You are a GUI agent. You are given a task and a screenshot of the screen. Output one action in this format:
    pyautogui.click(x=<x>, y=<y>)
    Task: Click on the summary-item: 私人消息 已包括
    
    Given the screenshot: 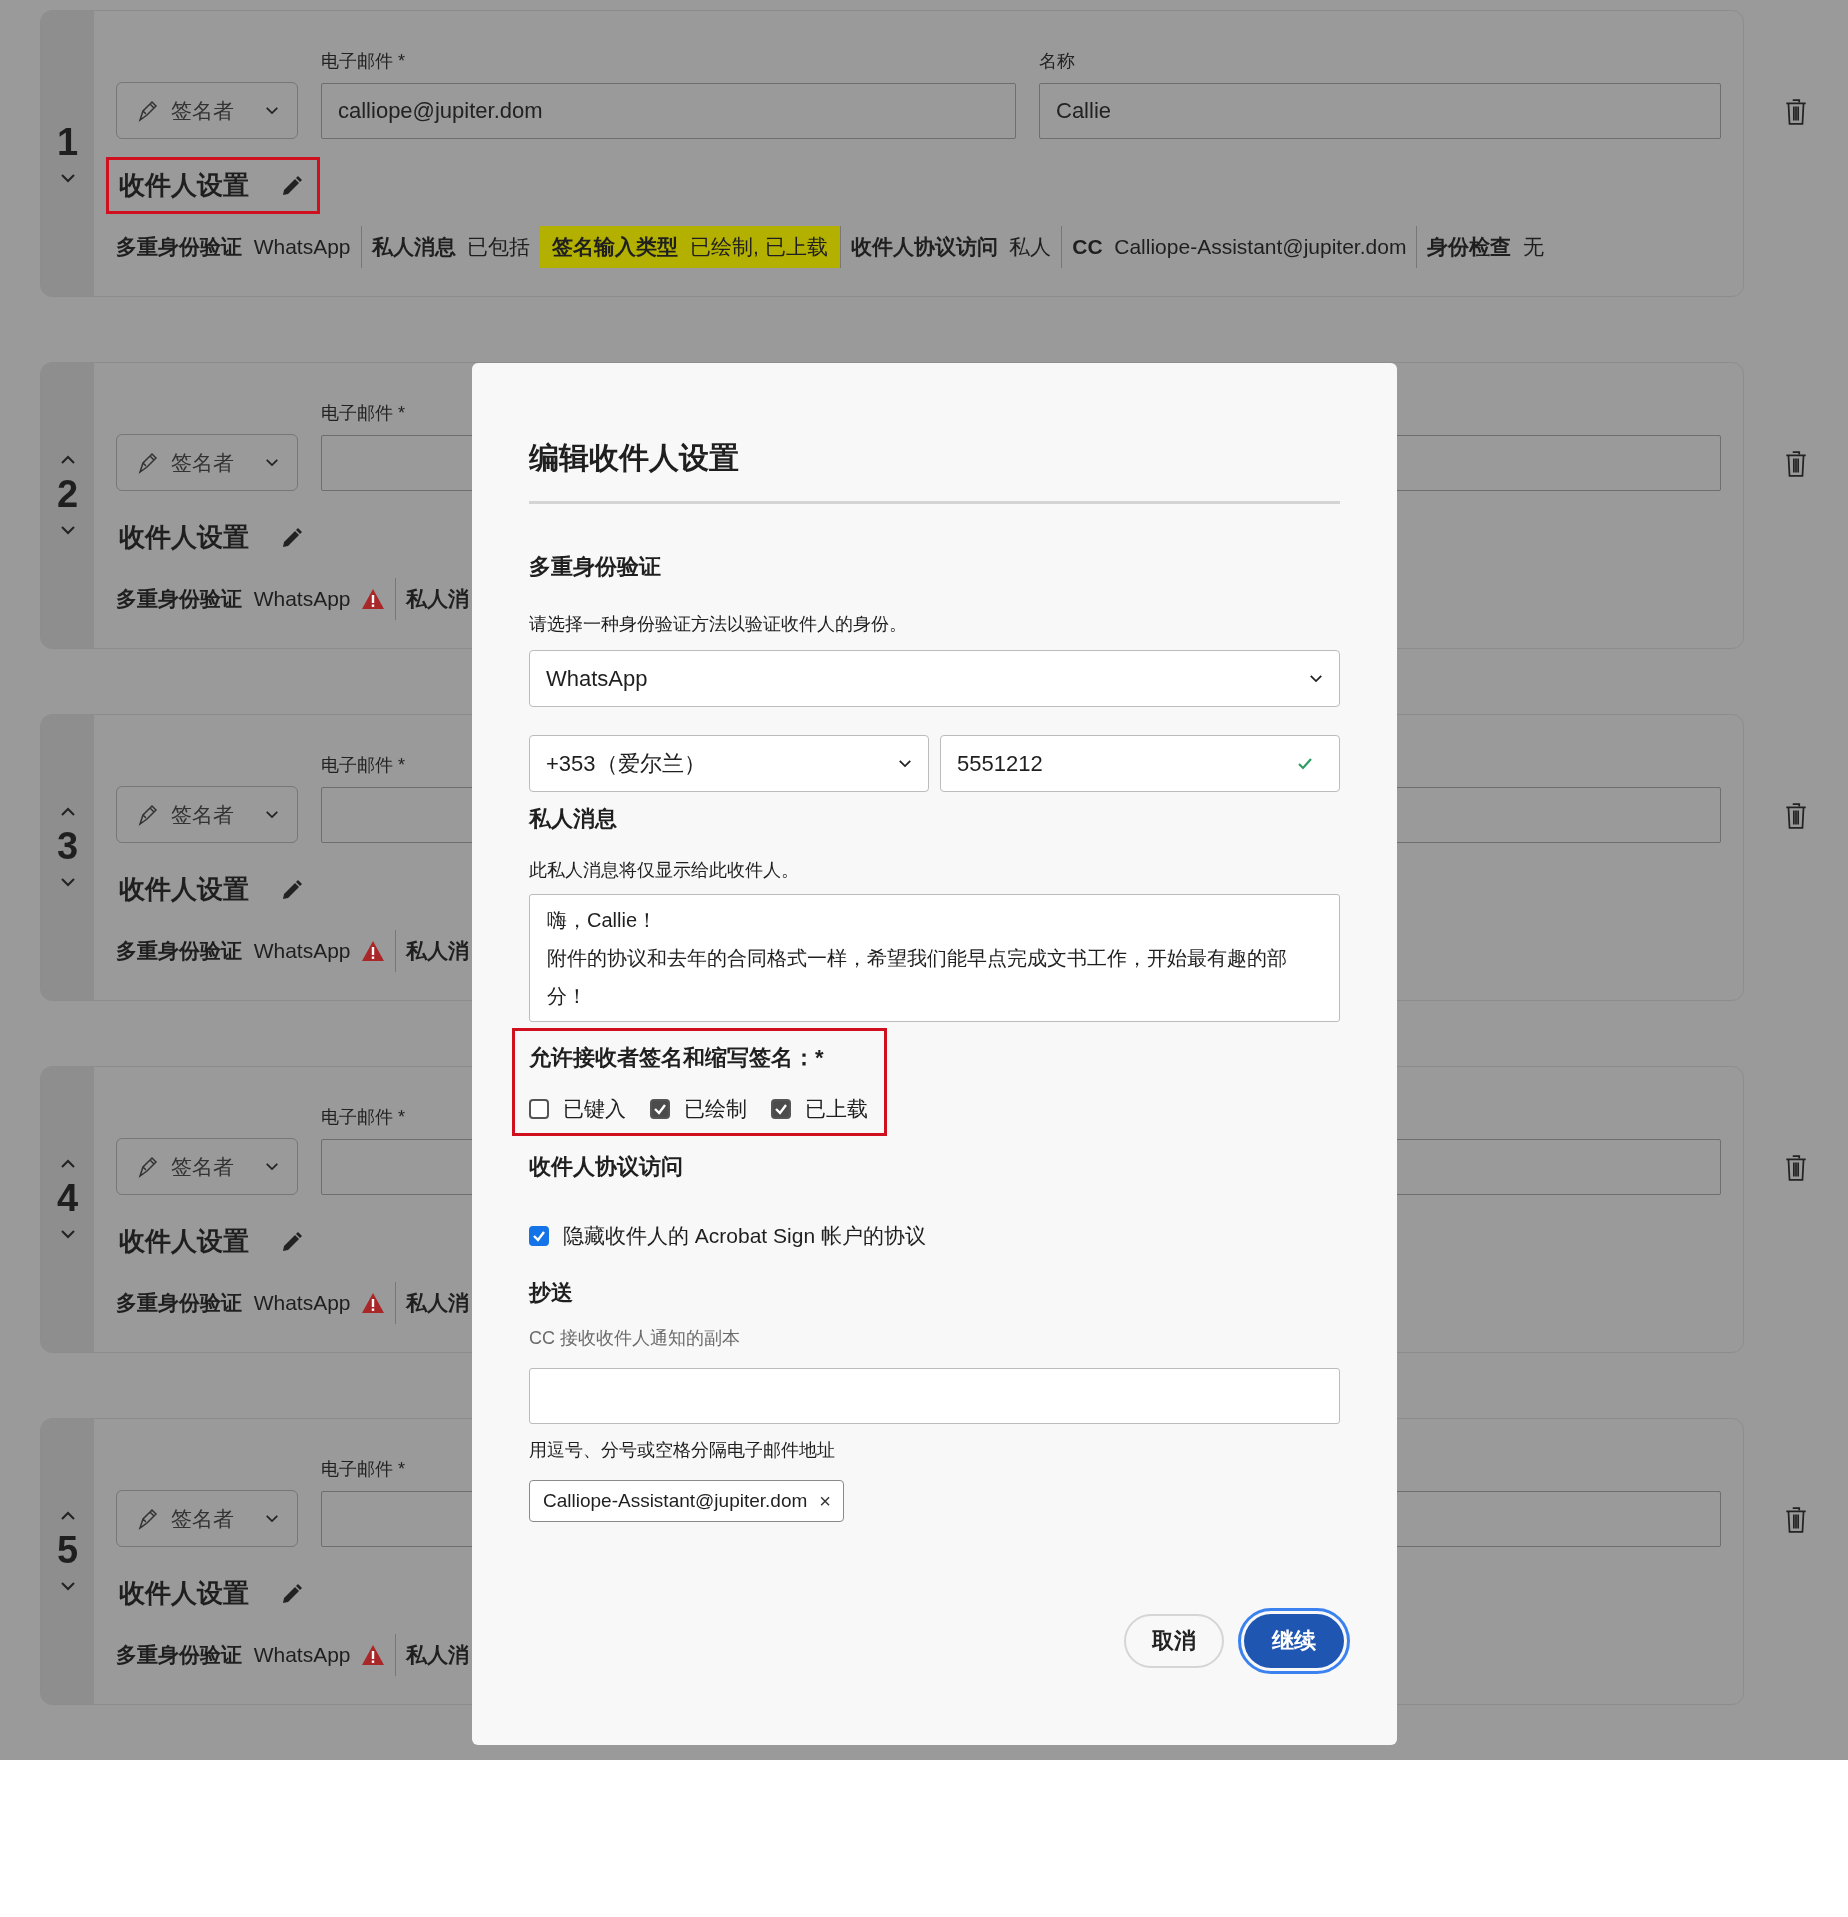 What is the action you would take?
    pyautogui.click(x=451, y=247)
    